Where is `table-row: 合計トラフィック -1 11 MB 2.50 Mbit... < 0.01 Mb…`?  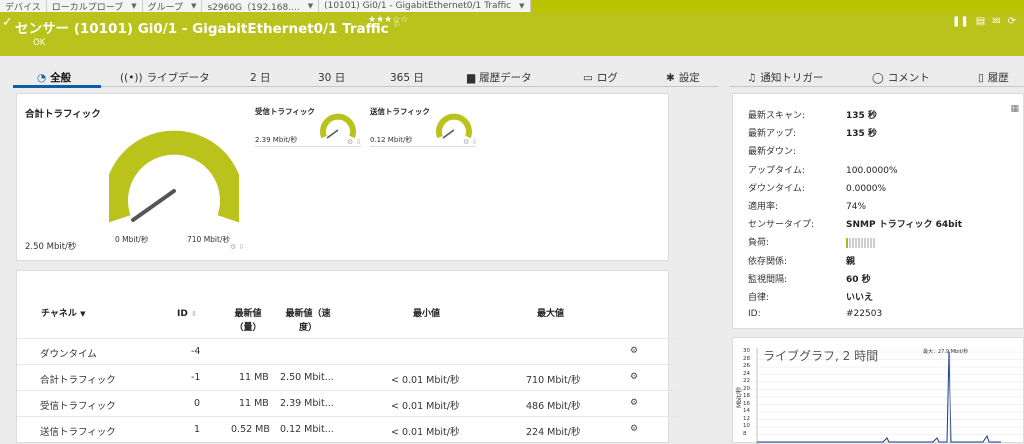 table-row: 合計トラフィック -1 11 MB 2.50 Mbit... < 0.01 Mb… is located at coordinates (347, 377).